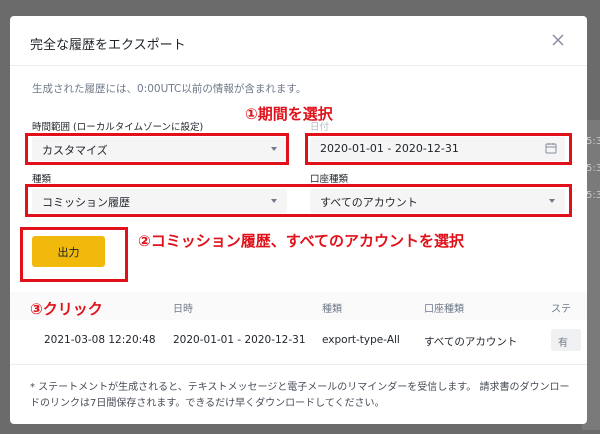 The width and height of the screenshot is (600, 434). I want to click on column-header-account-type: 口座種類, so click(444, 309).